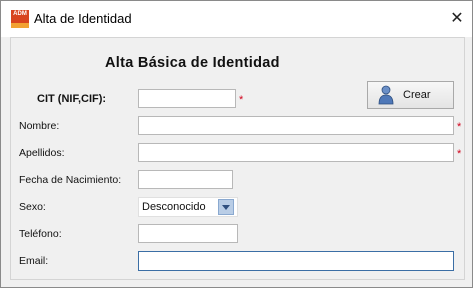 The image size is (473, 288). I want to click on cit-field, so click(187, 99).